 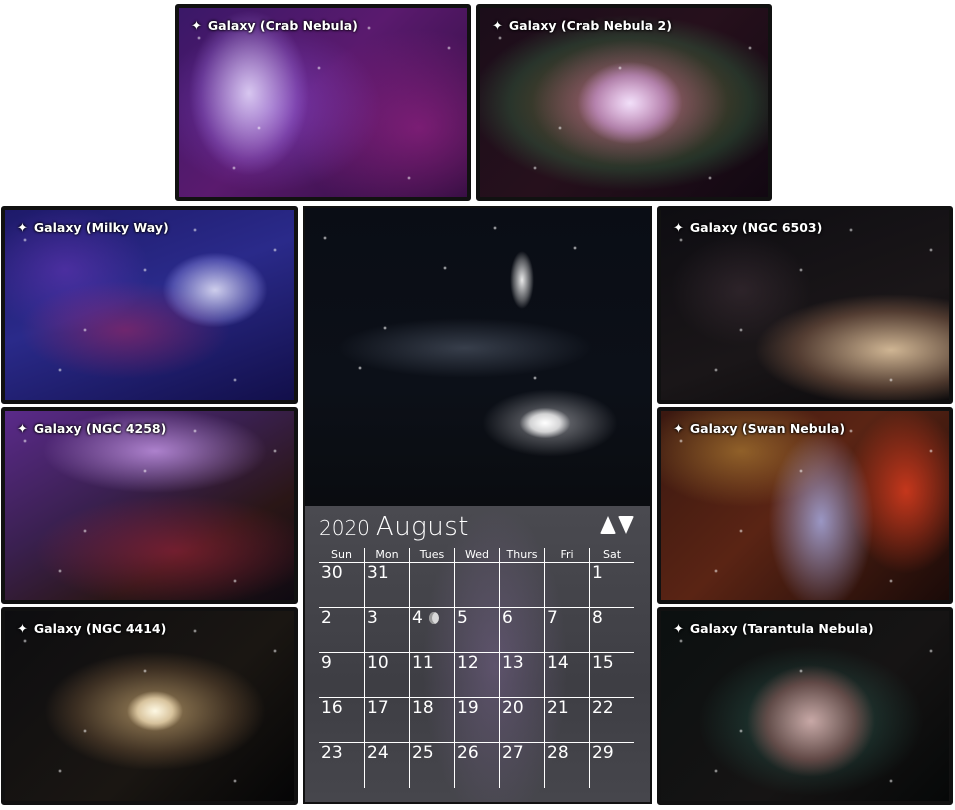 I want to click on calendar-day: 22, so click(x=611, y=720).